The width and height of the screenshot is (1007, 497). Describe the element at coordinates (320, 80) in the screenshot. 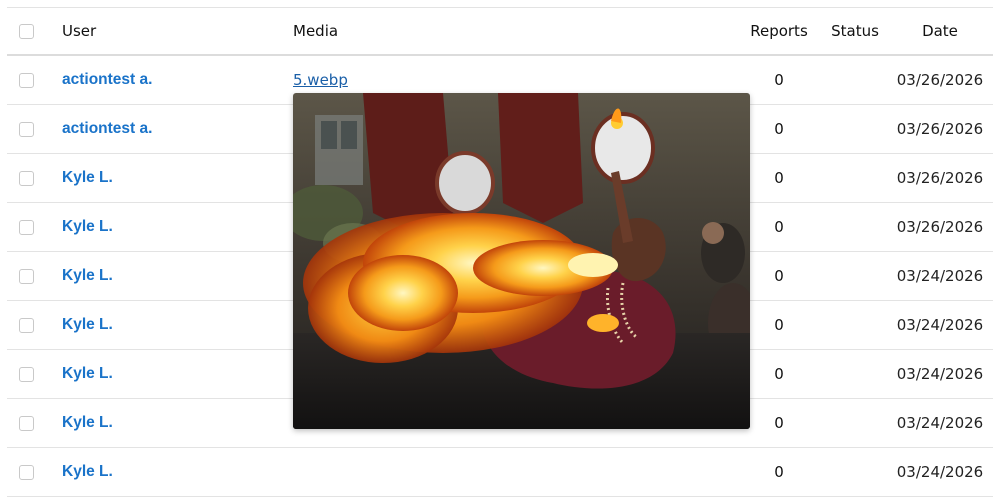

I see `media-link: 5.webp` at that location.